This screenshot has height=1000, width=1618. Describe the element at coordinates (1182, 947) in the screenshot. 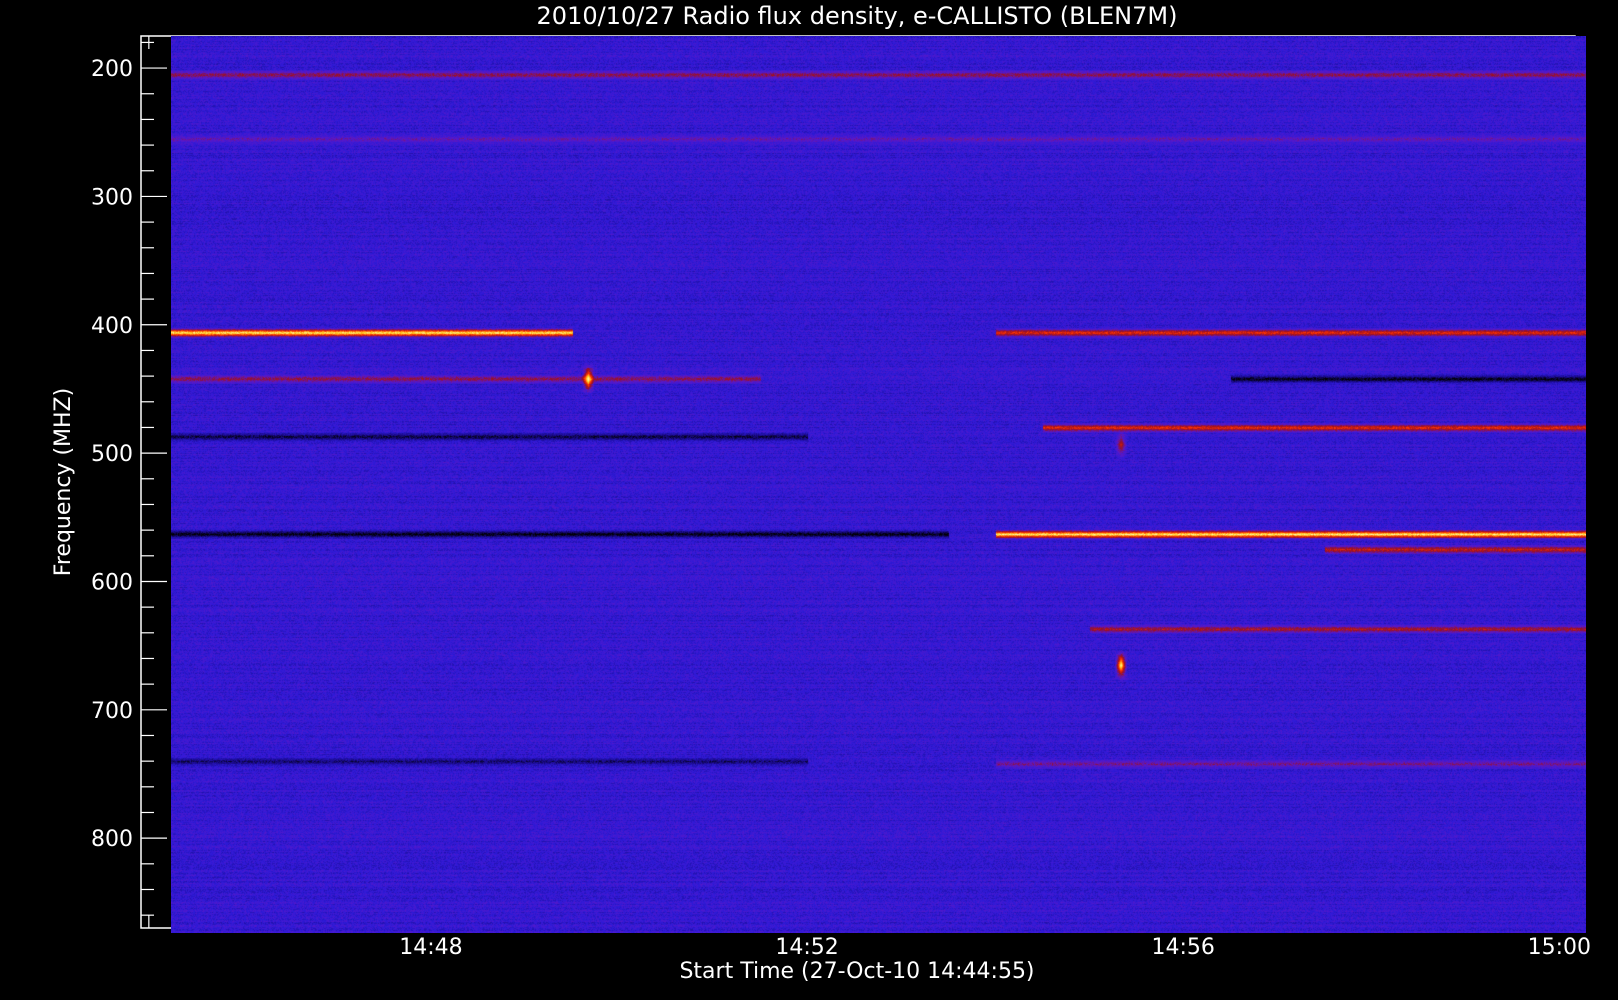

I see `x-tick-label: 14:56` at that location.